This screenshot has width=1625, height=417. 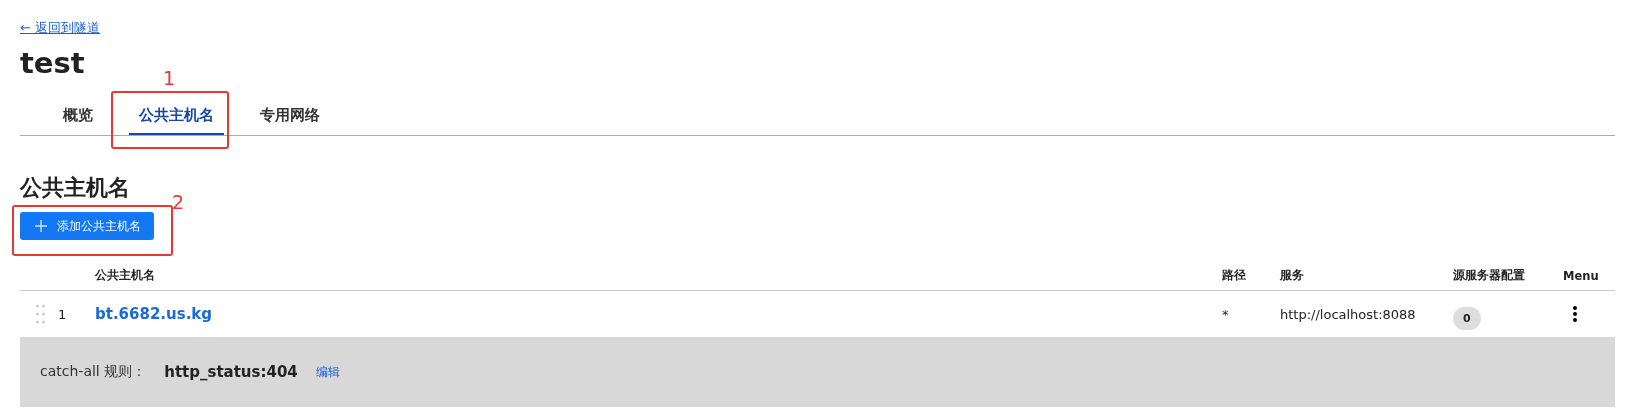 I want to click on section-heading: 公共主机名, so click(x=75, y=188).